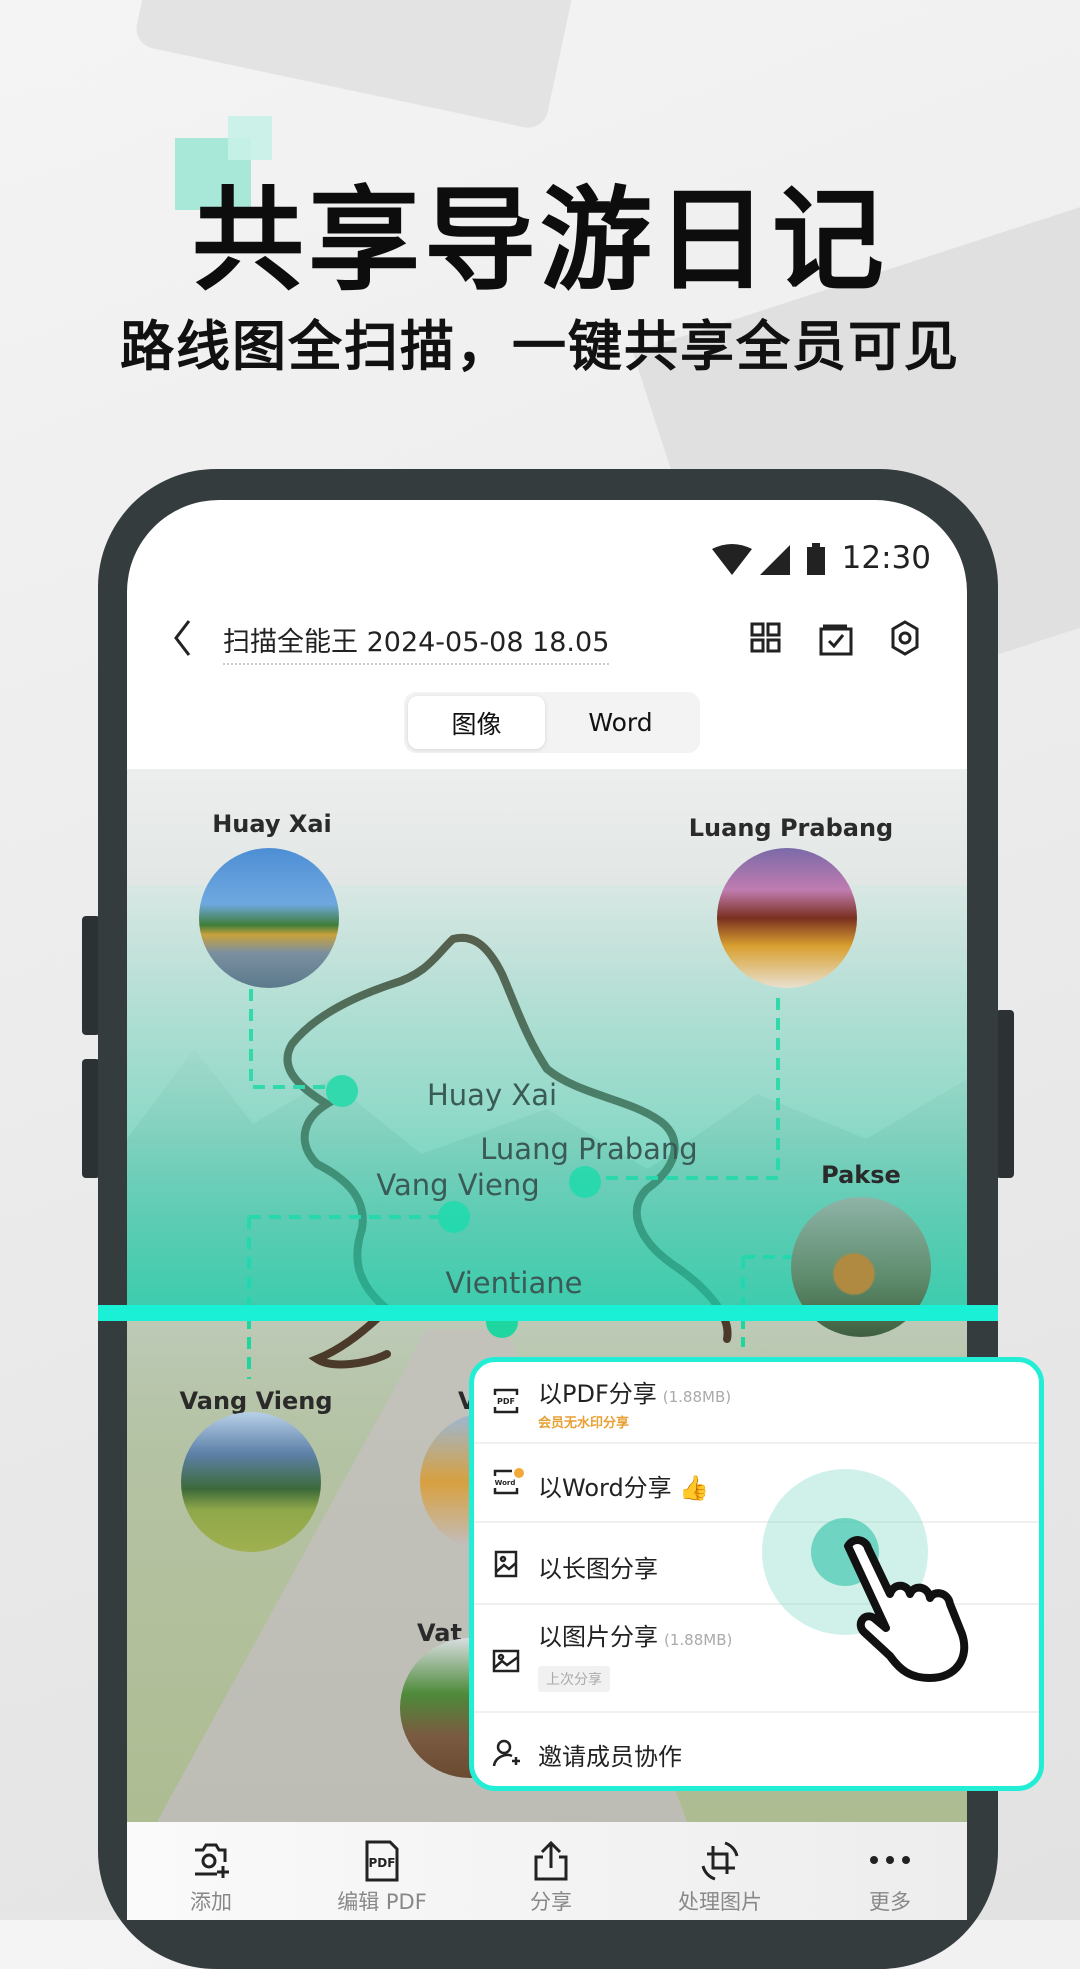 This screenshot has height=1969, width=1080. What do you see at coordinates (360, 66) in the screenshot?
I see `background-shape` at bounding box center [360, 66].